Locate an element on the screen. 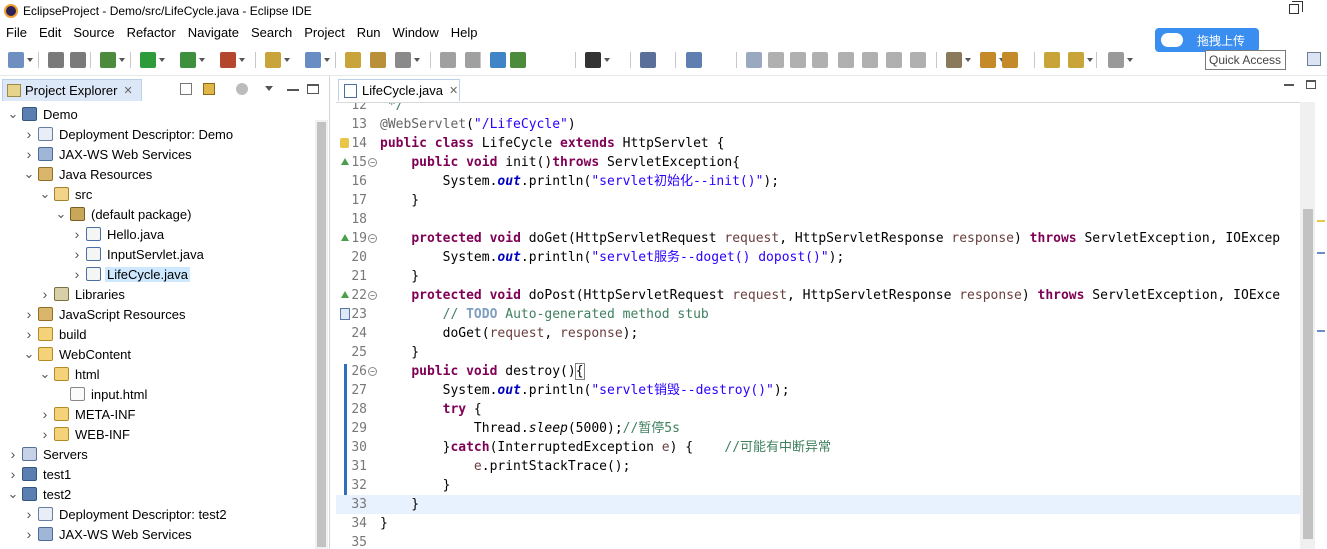 This screenshot has width=1327, height=549. save-icon is located at coordinates (56, 60).